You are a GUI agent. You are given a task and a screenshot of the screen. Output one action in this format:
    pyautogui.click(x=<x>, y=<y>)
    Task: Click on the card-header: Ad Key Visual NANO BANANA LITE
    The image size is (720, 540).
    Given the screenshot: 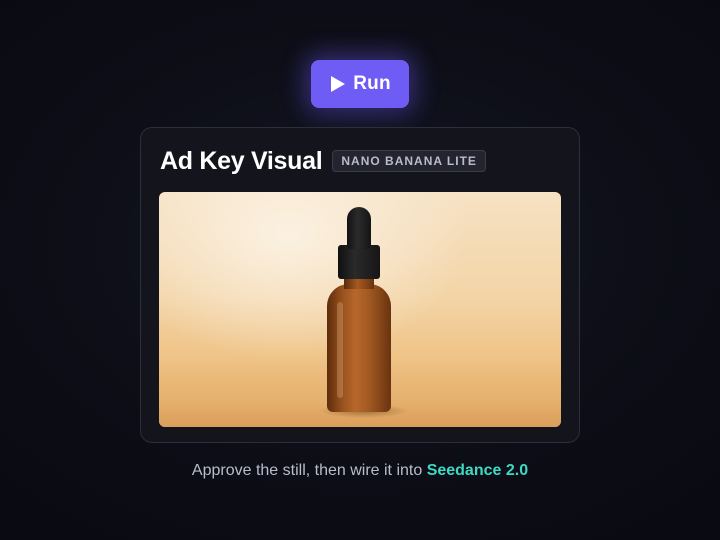 What is the action you would take?
    pyautogui.click(x=323, y=161)
    